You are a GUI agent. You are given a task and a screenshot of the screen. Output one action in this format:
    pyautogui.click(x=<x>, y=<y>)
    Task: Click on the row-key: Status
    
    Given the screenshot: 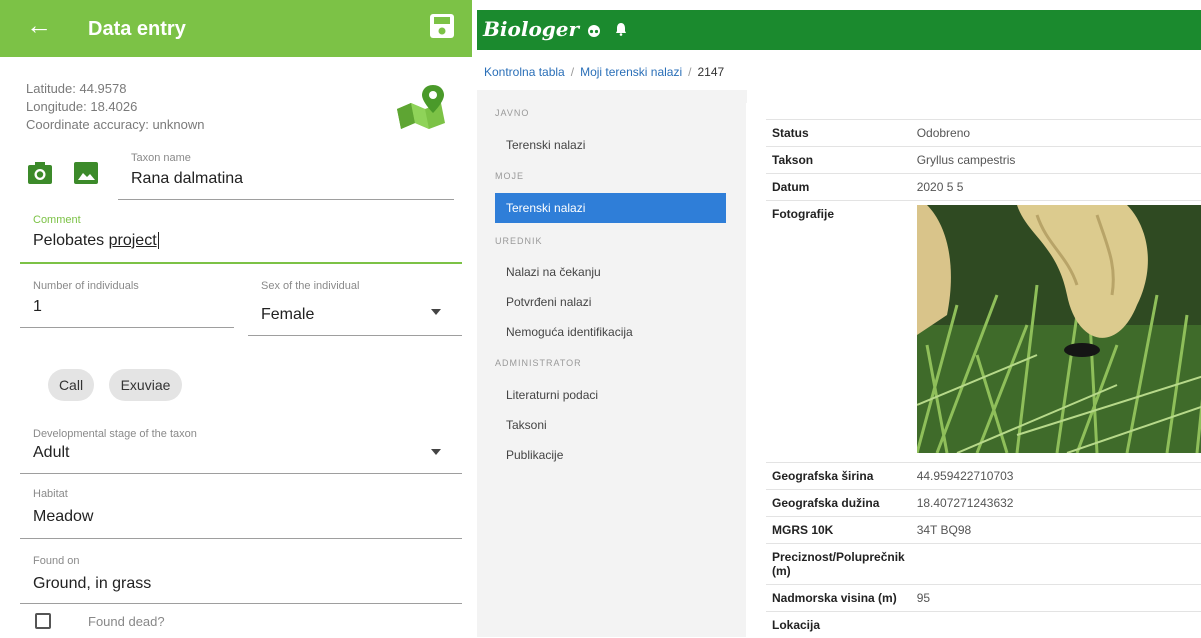 What is the action you would take?
    pyautogui.click(x=838, y=133)
    